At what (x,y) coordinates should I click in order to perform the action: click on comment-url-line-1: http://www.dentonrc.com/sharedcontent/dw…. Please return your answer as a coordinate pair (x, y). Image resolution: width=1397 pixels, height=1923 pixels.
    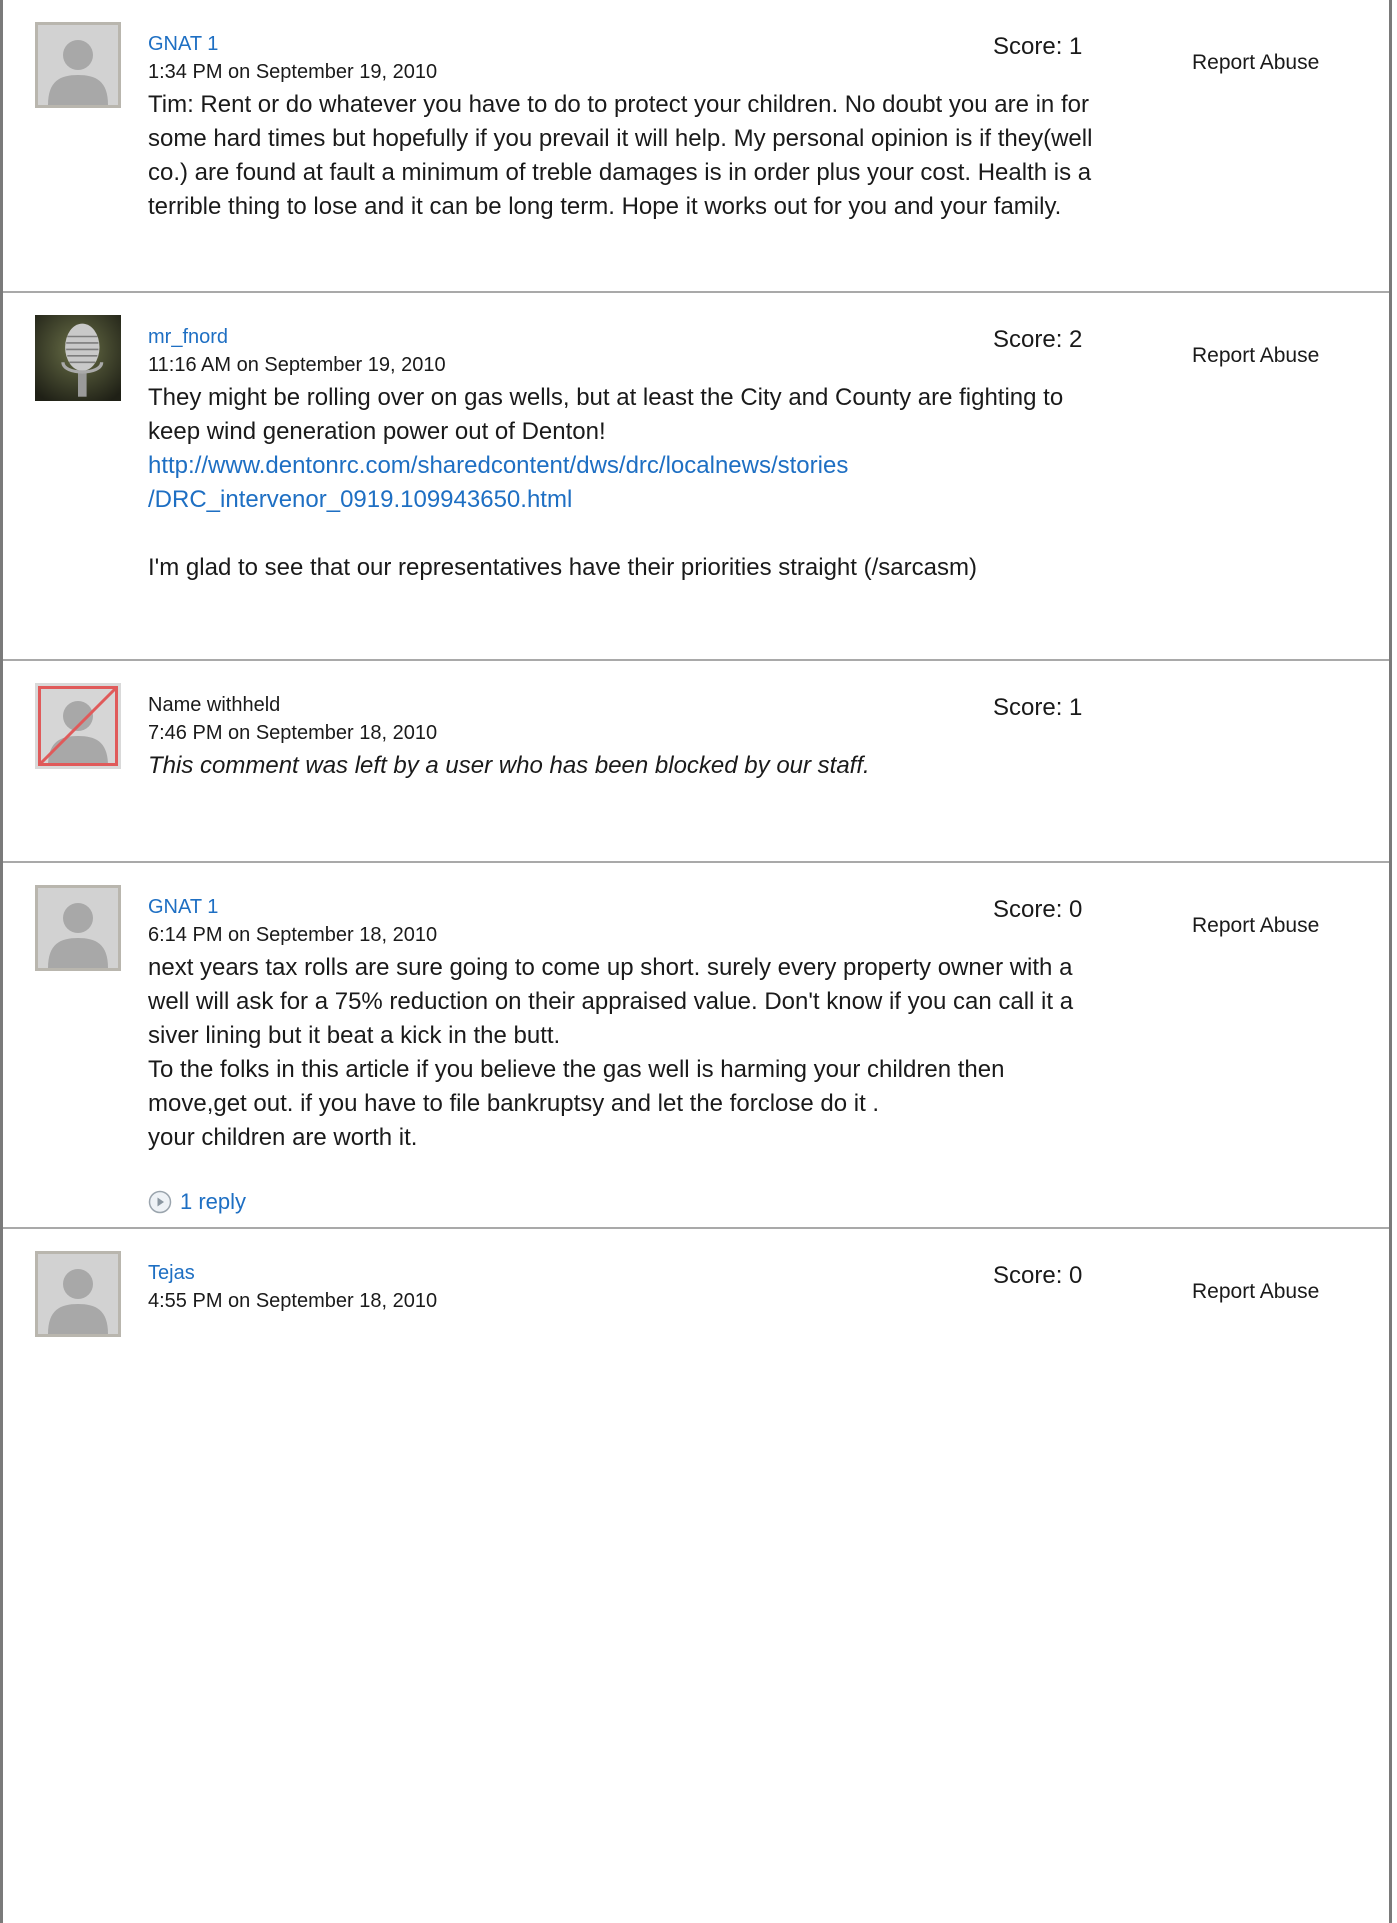
    Looking at the image, I should click on (498, 465).